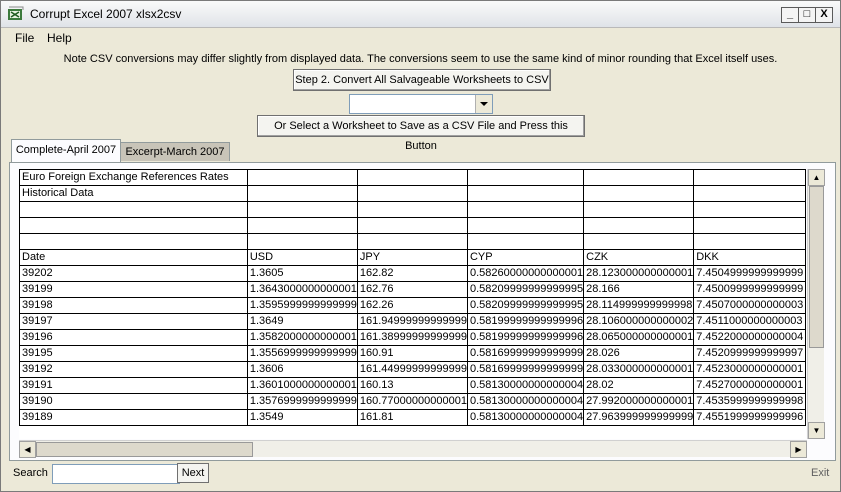 The image size is (841, 492). I want to click on grid-cell: 39191, so click(133, 385).